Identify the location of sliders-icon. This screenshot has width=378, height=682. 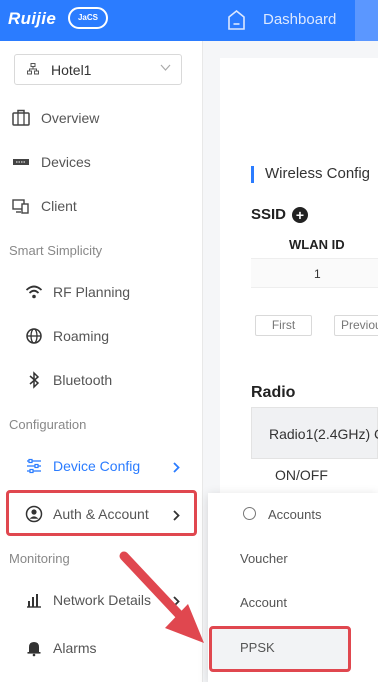
(34, 466).